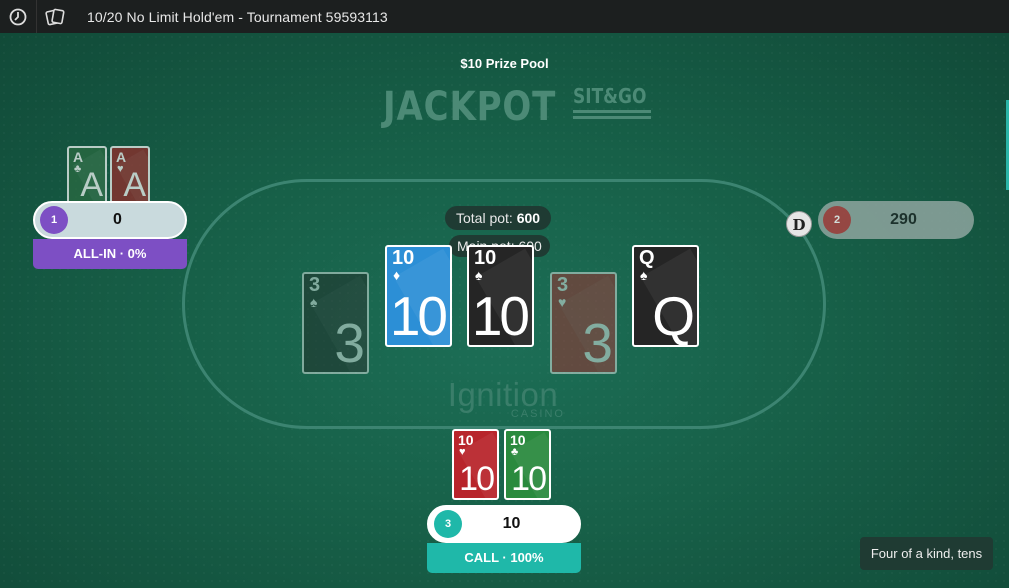  Describe the element at coordinates (611, 113) in the screenshot. I see `logo-lines` at that location.